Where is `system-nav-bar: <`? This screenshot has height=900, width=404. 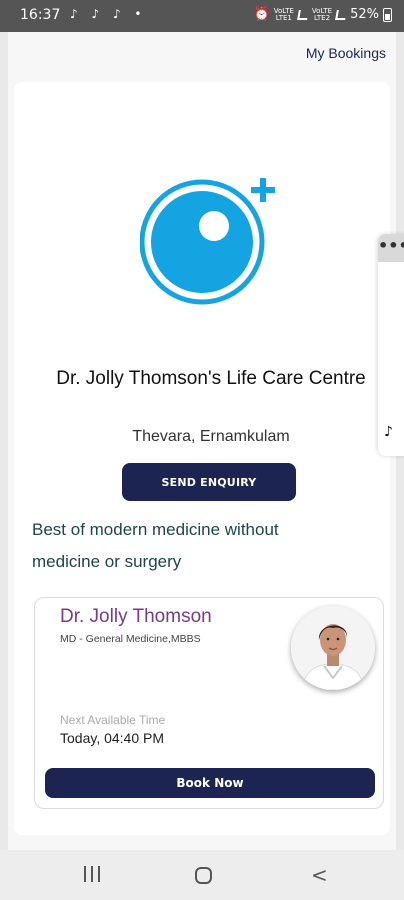 system-nav-bar: < is located at coordinates (202, 875).